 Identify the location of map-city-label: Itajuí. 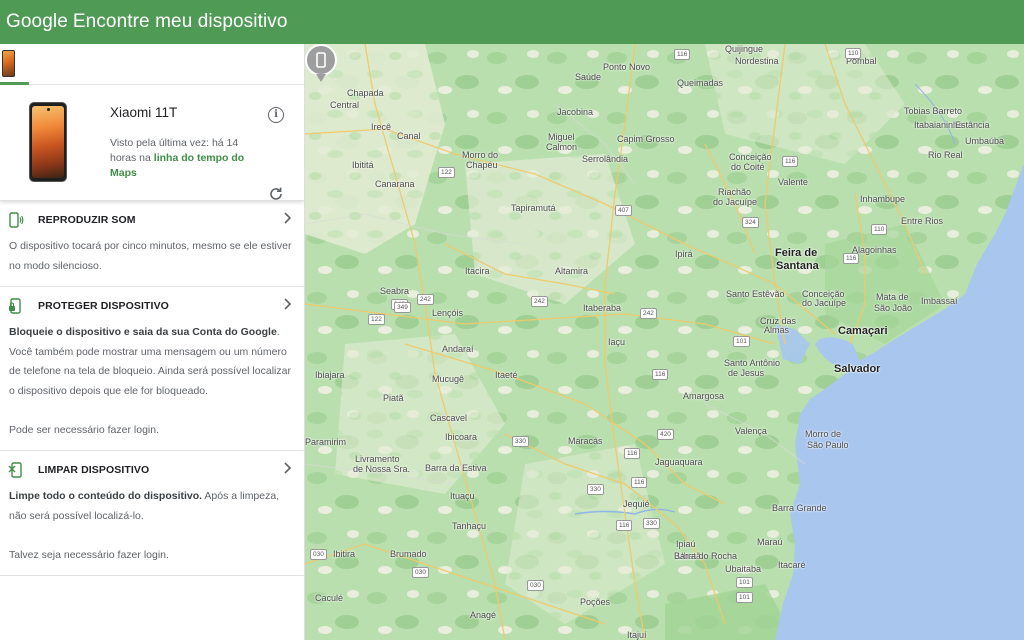
(637, 635).